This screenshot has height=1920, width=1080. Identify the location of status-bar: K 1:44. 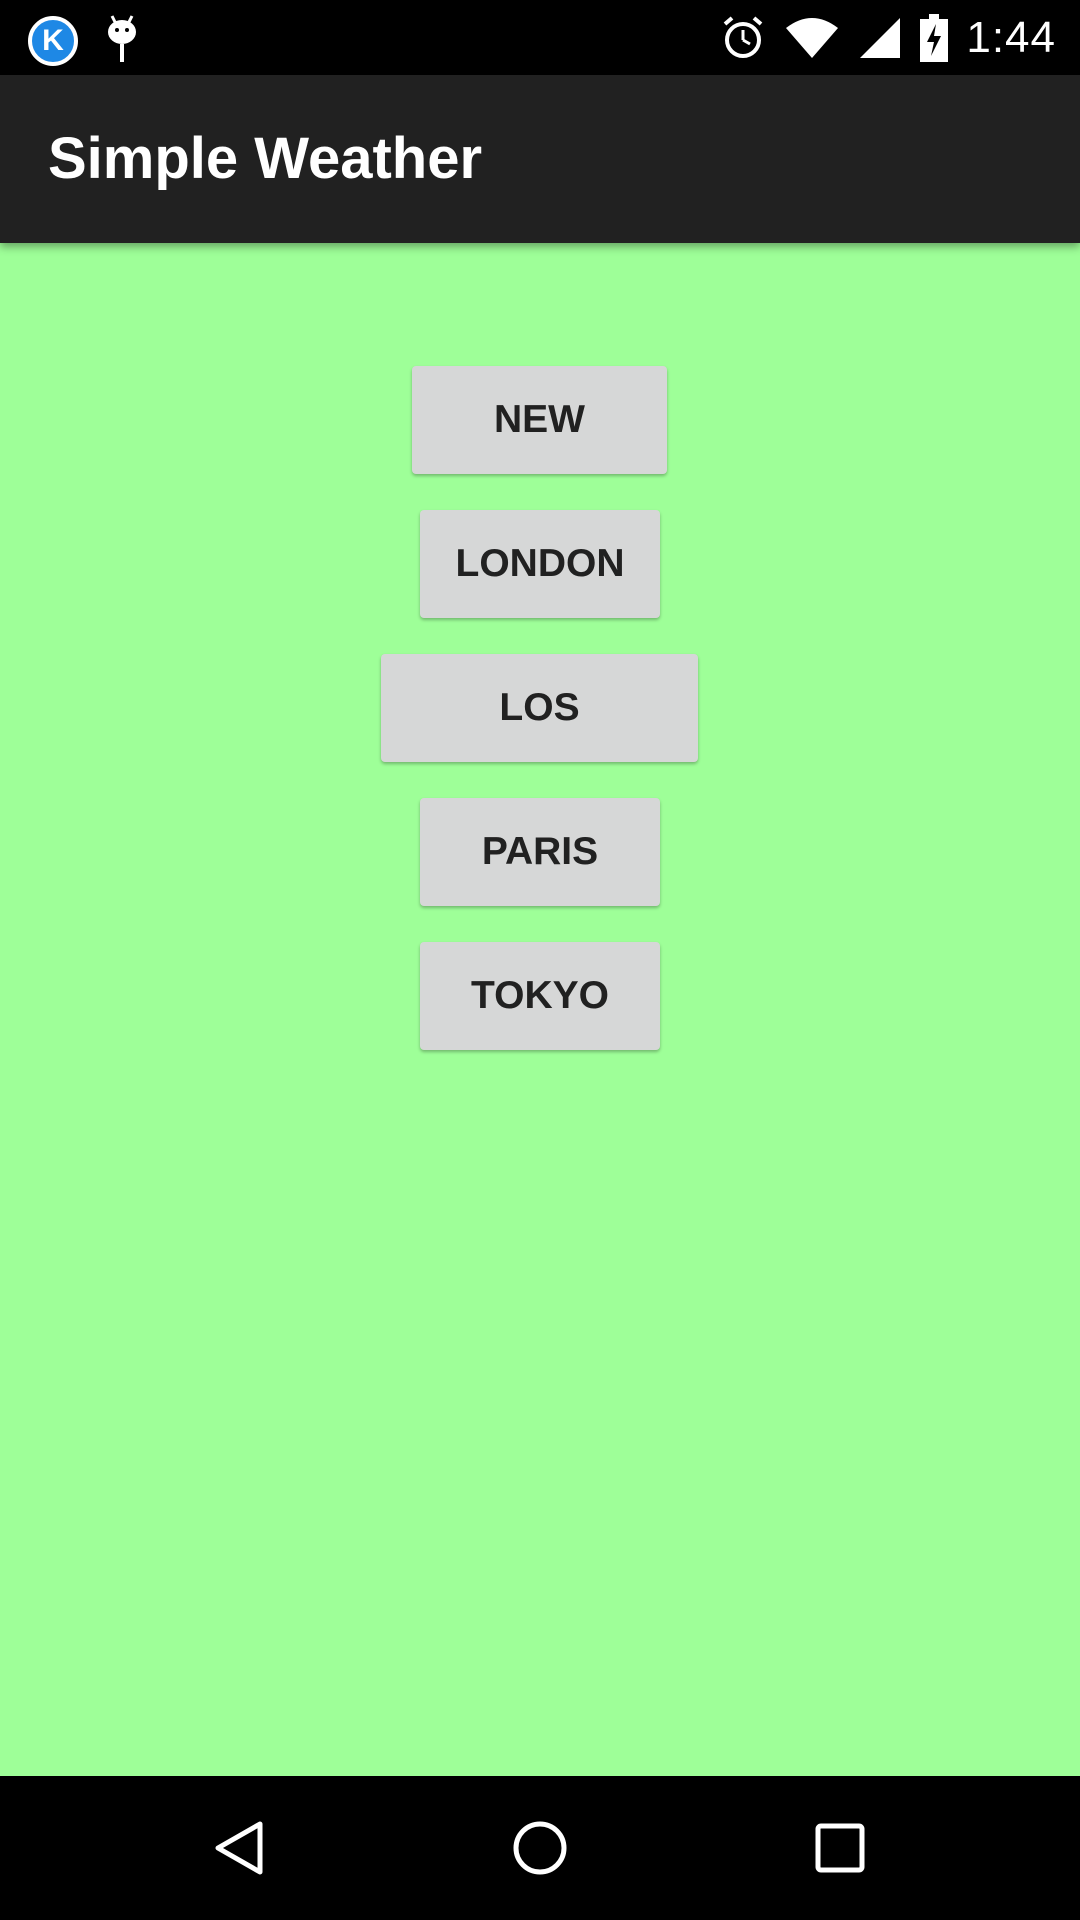
(540, 37).